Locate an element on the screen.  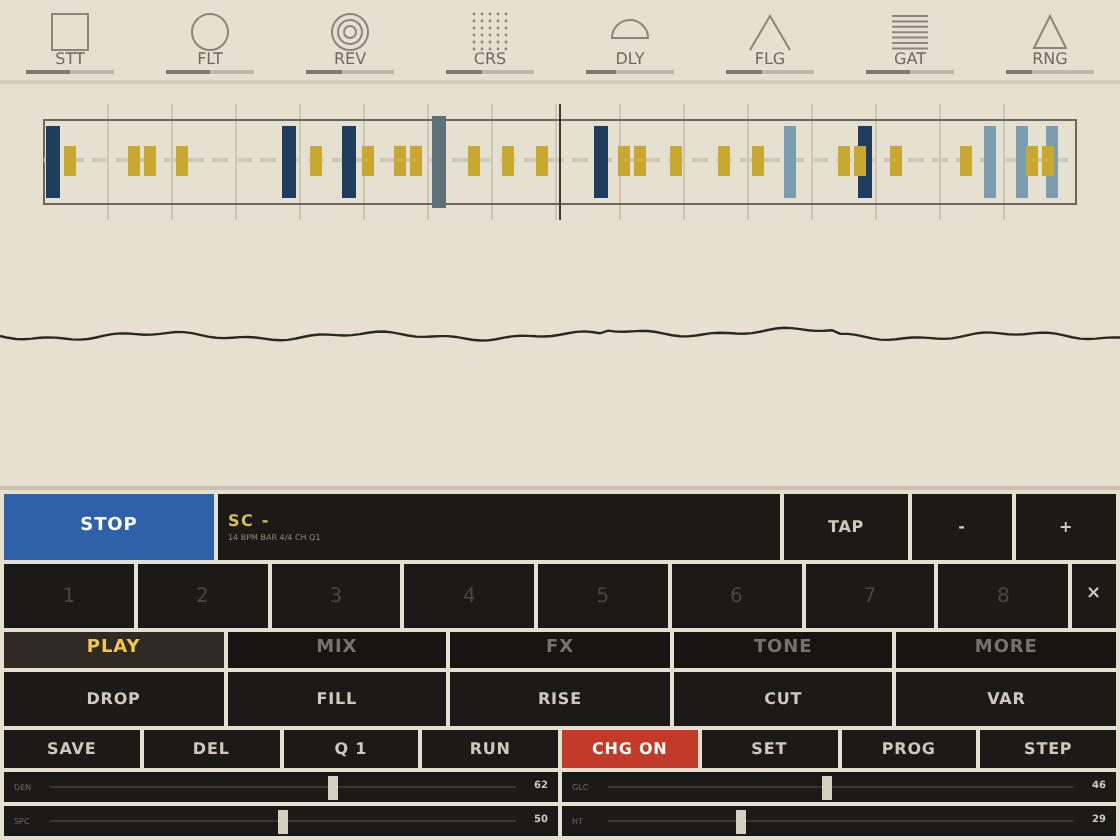
tab: MORE is located at coordinates (1006, 650).